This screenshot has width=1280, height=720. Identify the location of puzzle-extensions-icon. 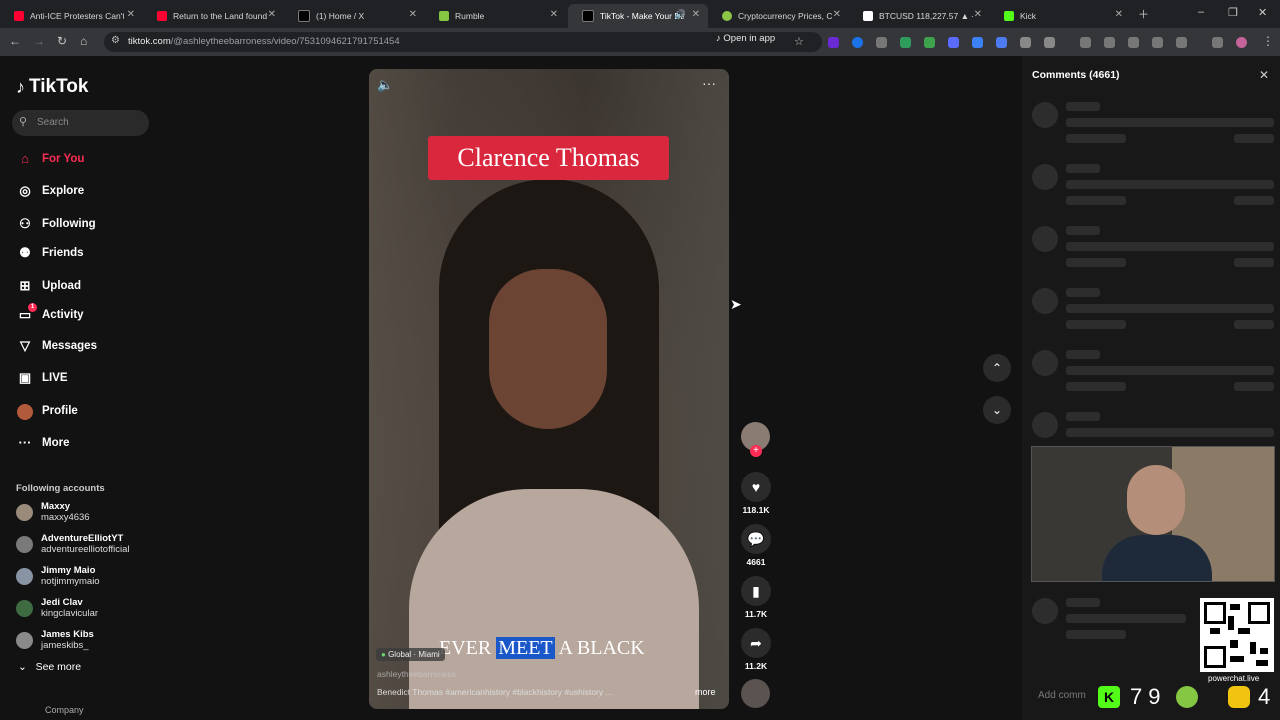
(1049, 42).